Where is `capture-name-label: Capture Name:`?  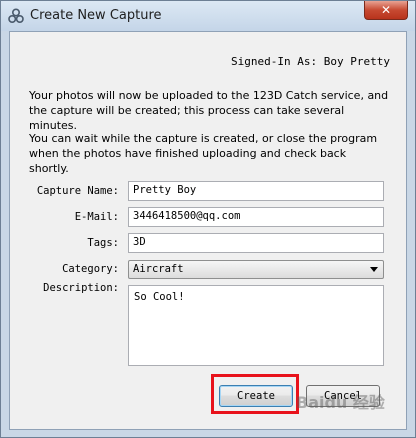 capture-name-label: Capture Name: is located at coordinates (77, 191).